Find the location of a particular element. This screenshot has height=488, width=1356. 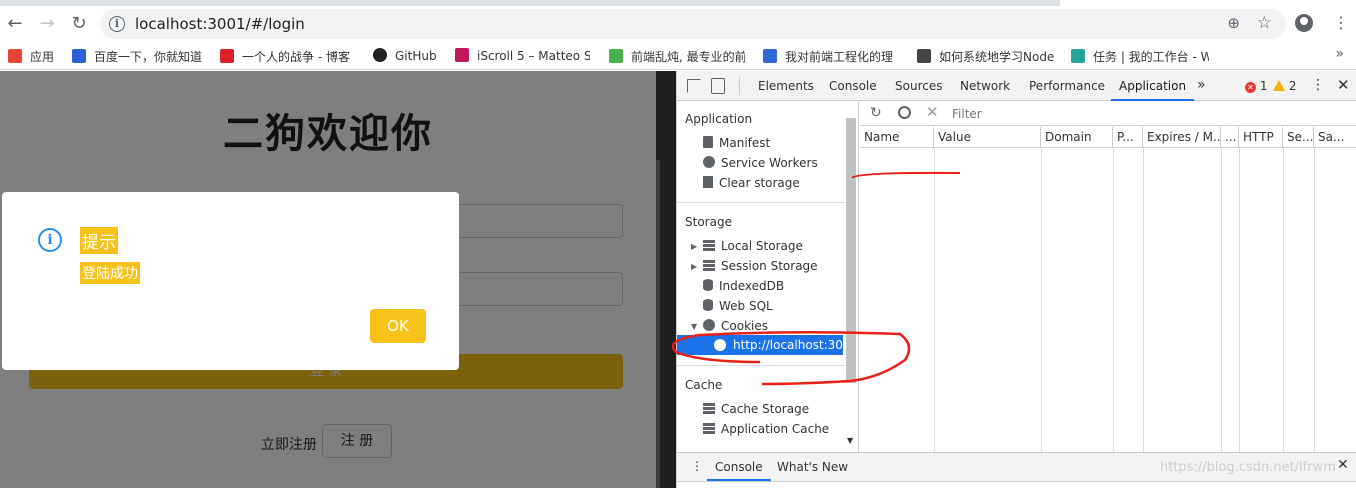

apps-grid-icon is located at coordinates (15, 56).